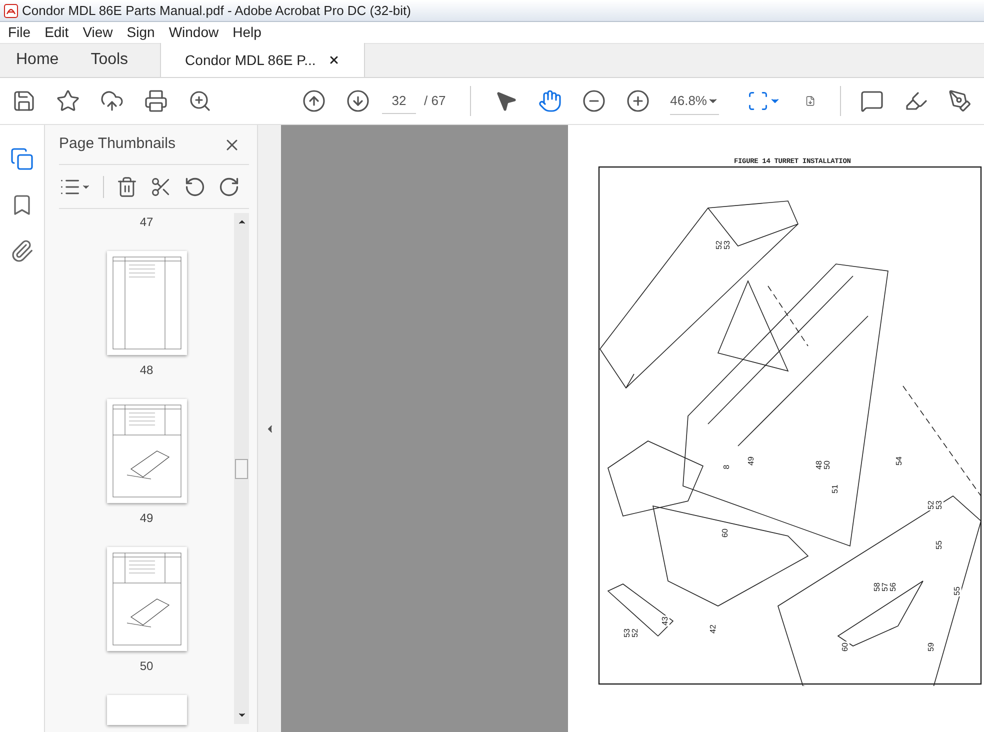 The height and width of the screenshot is (732, 984). Describe the element at coordinates (638, 101) in the screenshot. I see `zoom-in-icon` at that location.